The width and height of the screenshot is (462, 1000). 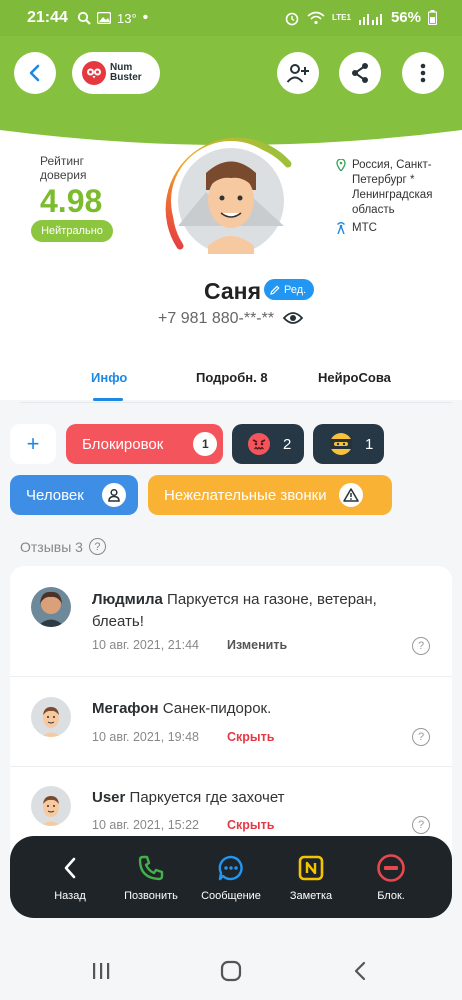 What do you see at coordinates (245, 495) in the screenshot?
I see `unwanted-label: Нежелательные звонки` at bounding box center [245, 495].